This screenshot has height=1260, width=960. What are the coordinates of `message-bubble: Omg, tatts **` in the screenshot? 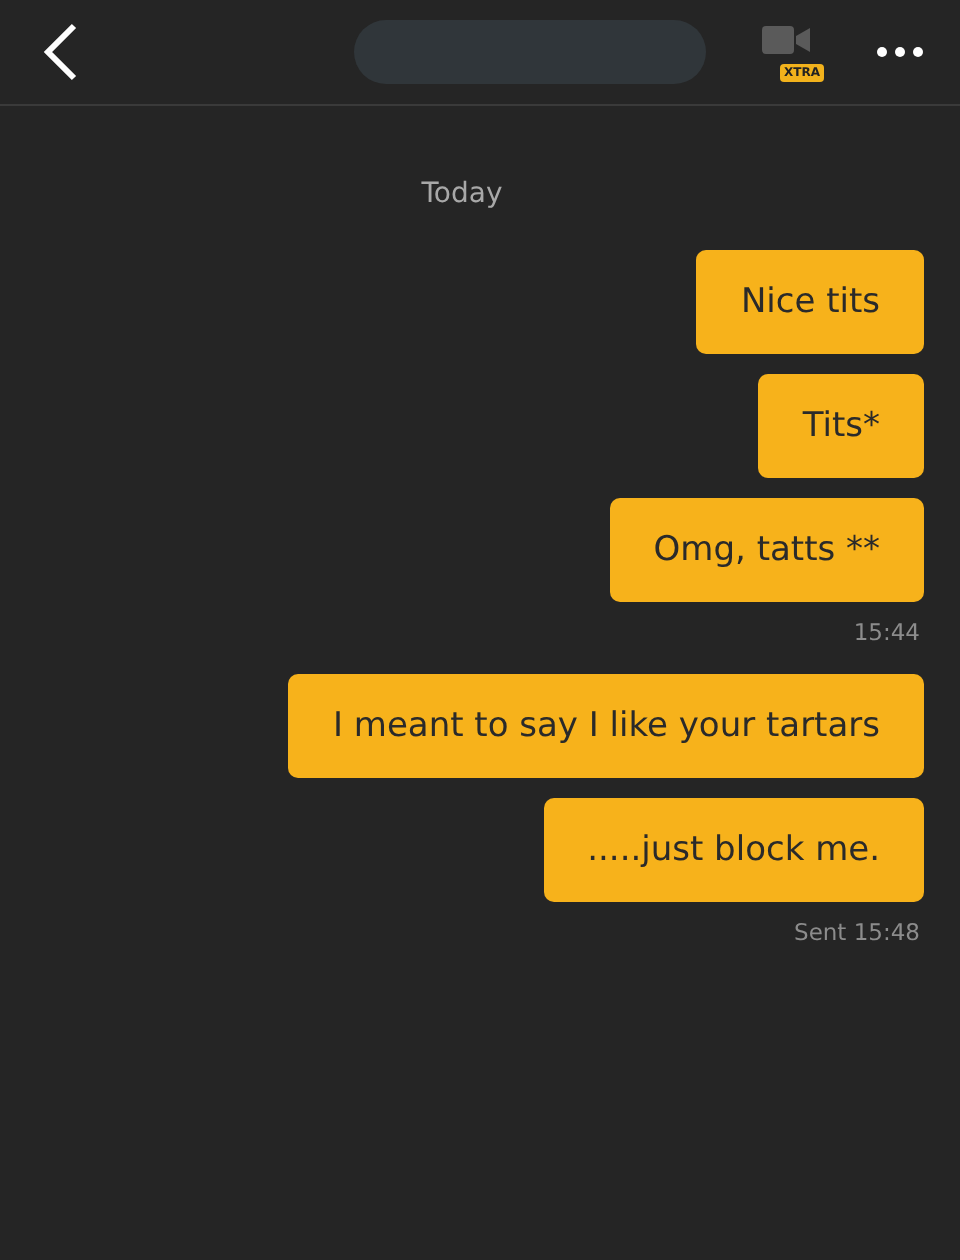 It's located at (766, 550).